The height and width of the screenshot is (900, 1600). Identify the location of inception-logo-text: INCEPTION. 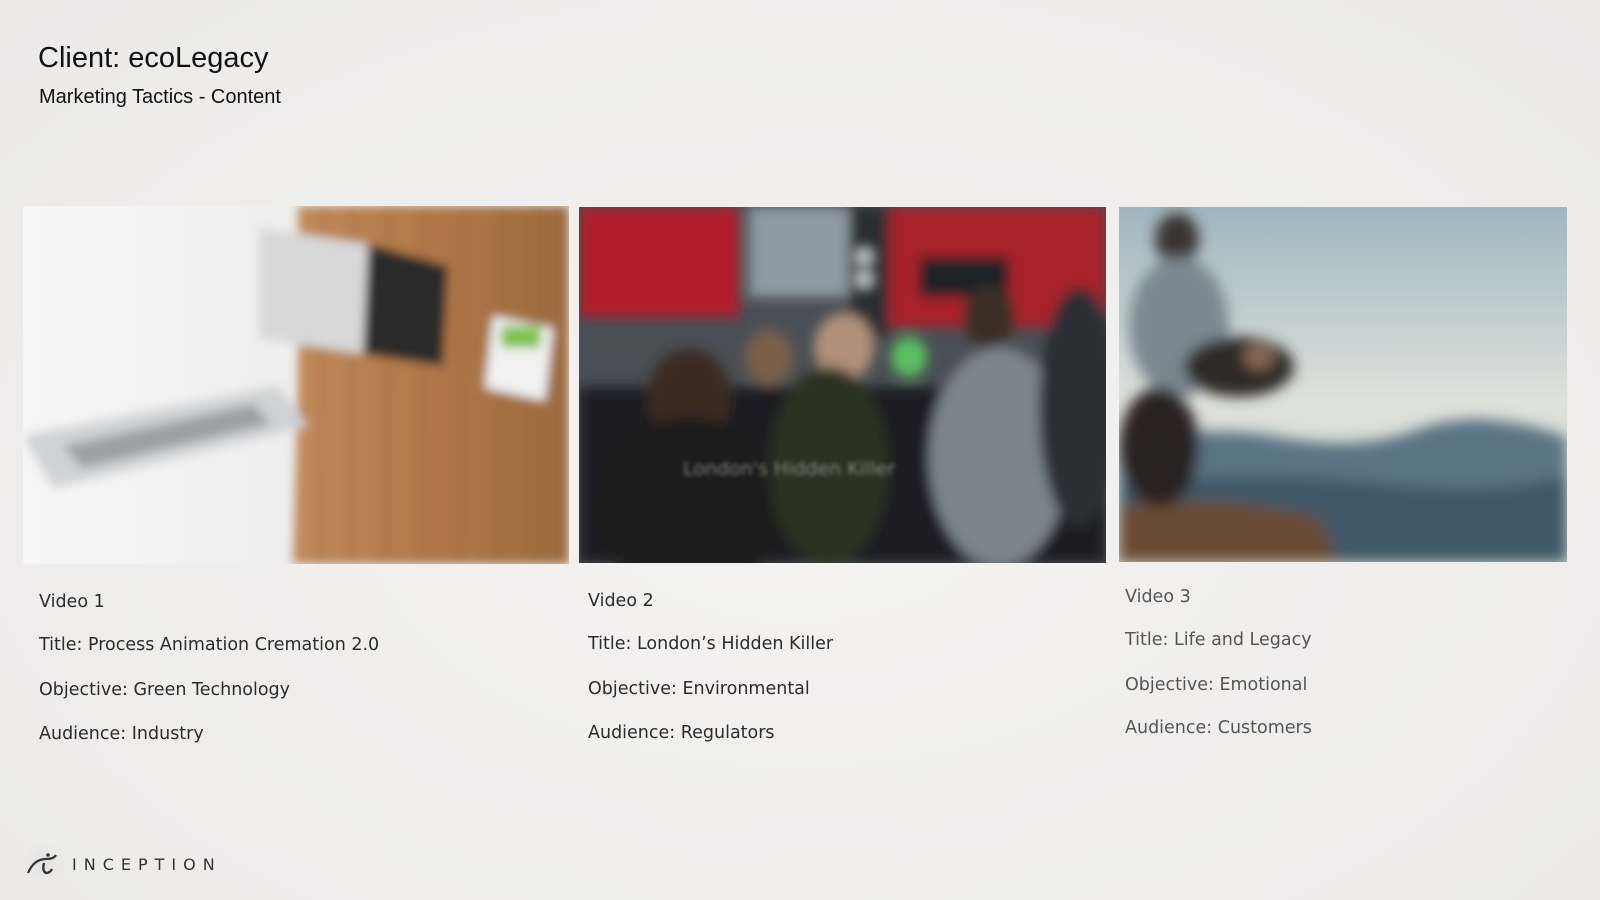
(147, 864).